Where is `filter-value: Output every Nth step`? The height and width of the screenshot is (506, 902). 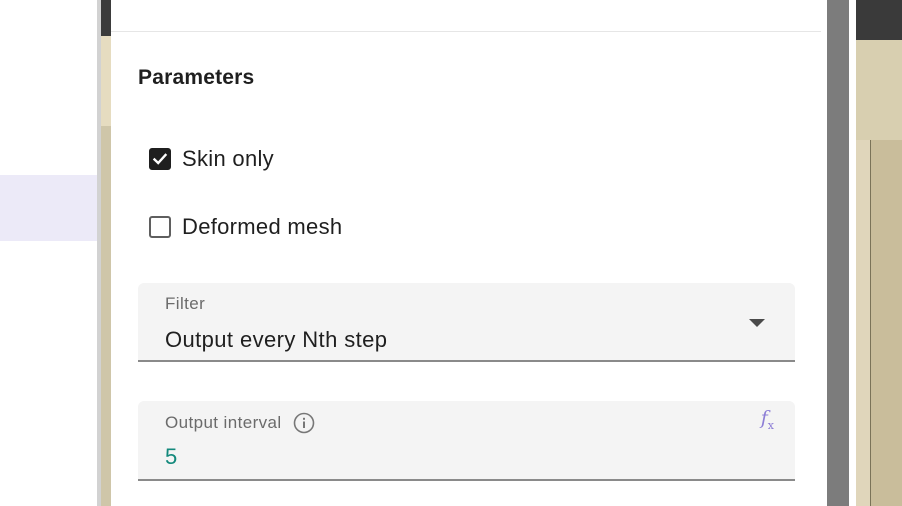
filter-value: Output every Nth step is located at coordinates (276, 339).